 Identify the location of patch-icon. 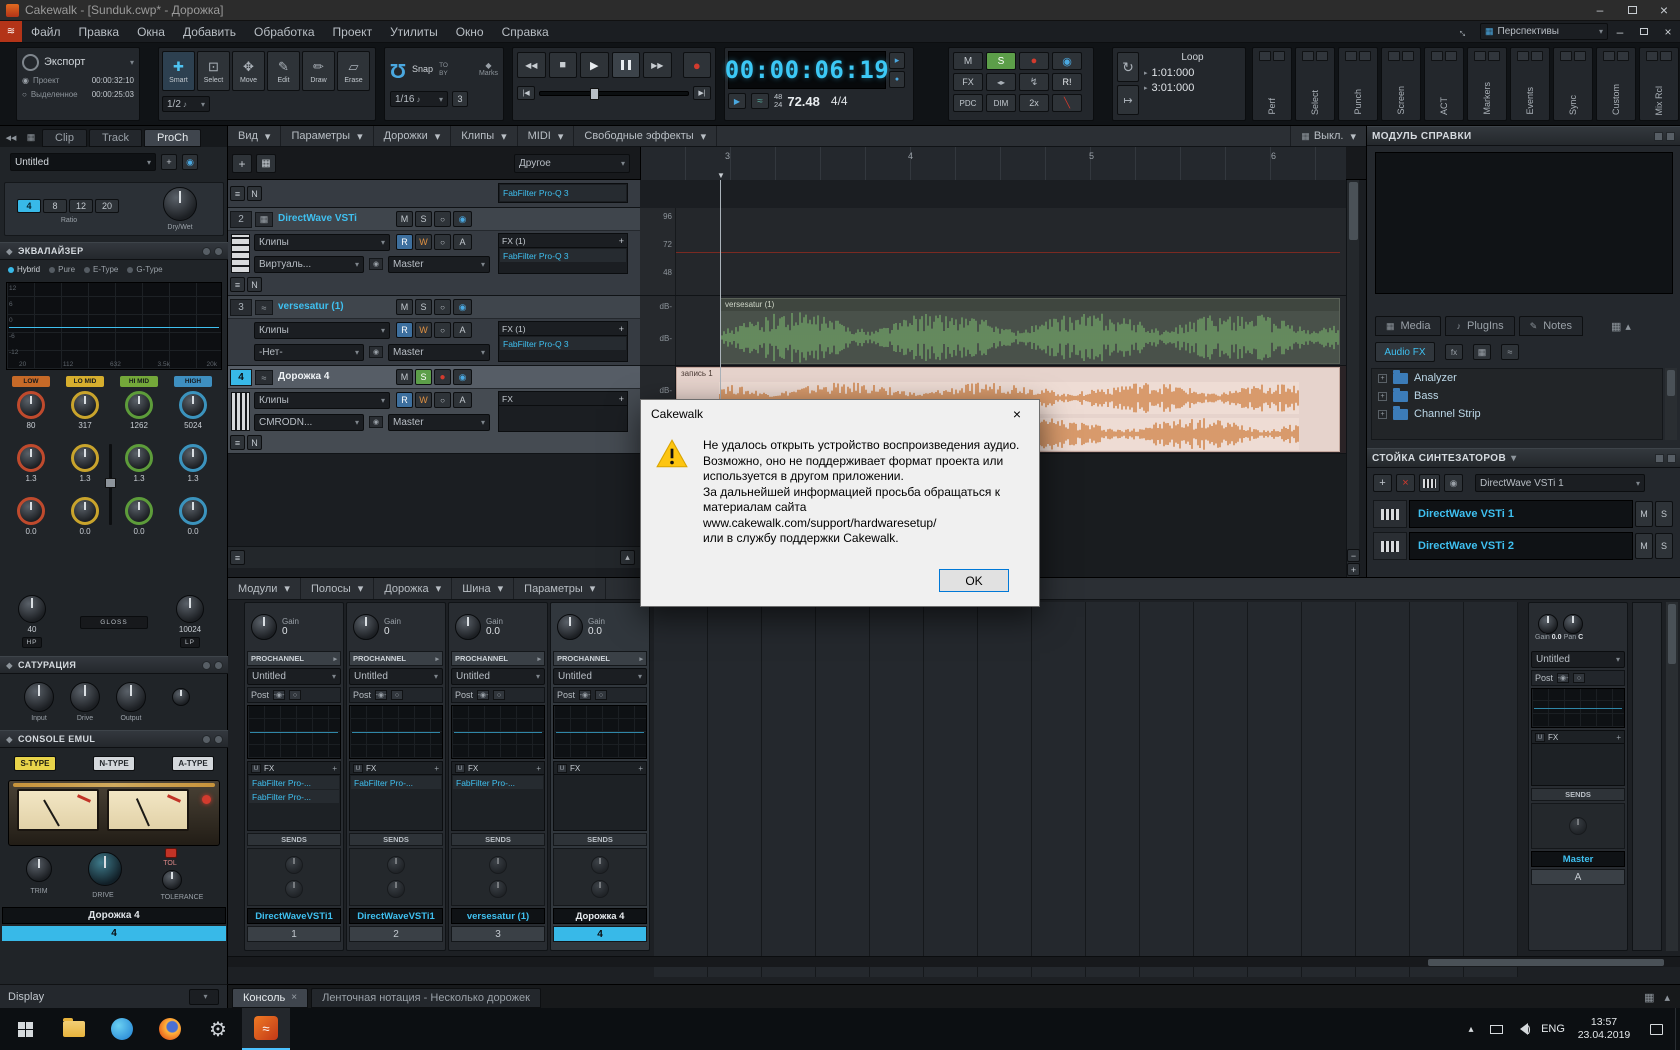
(1510, 352).